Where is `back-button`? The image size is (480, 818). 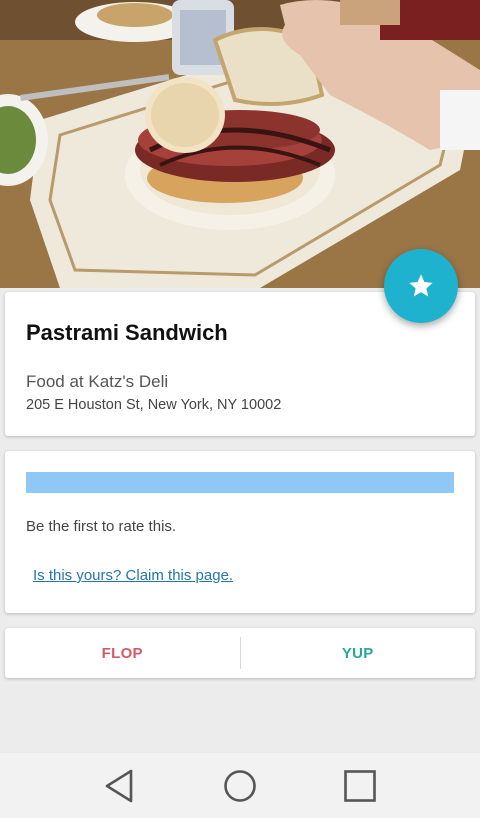
back-button is located at coordinates (120, 786).